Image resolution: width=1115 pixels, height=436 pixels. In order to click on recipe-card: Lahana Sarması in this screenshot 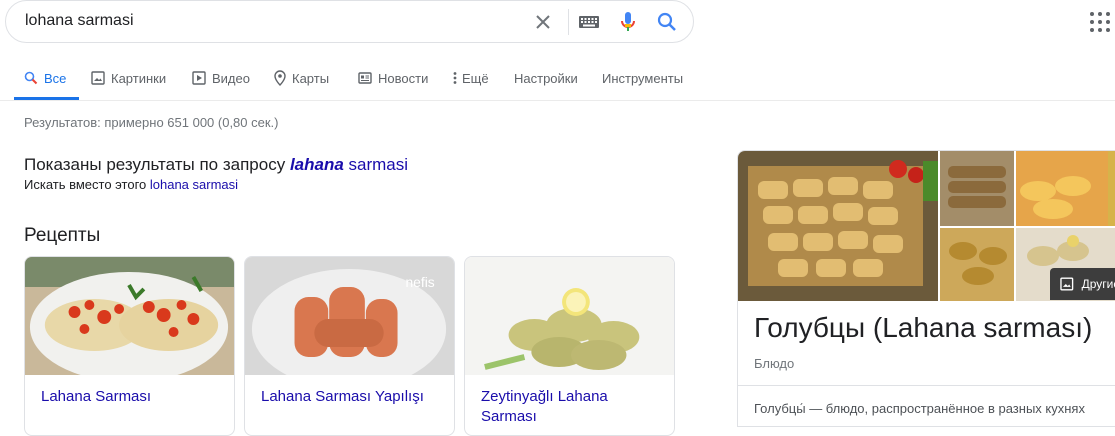, I will do `click(129, 346)`.